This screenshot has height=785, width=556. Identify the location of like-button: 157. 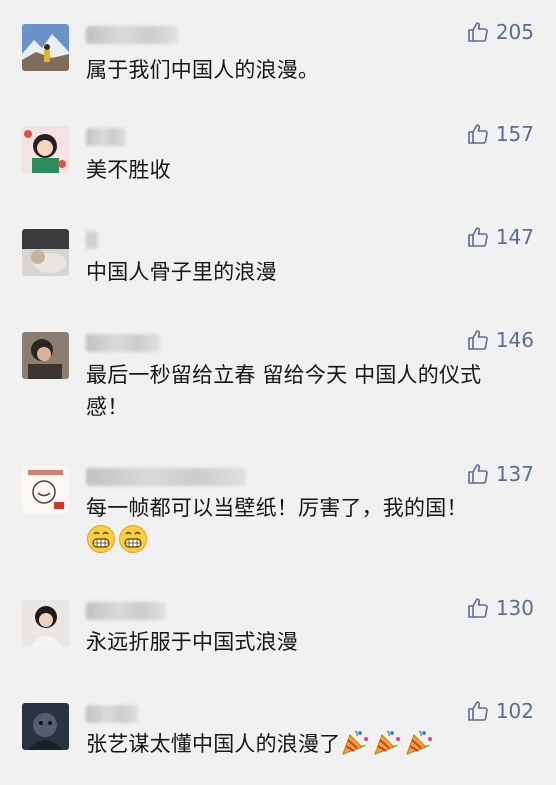
(500, 134).